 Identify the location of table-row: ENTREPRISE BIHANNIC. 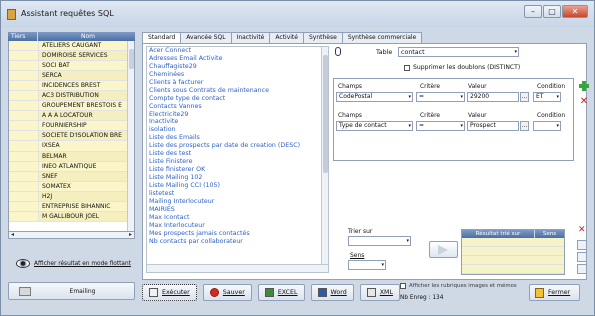
(71, 206).